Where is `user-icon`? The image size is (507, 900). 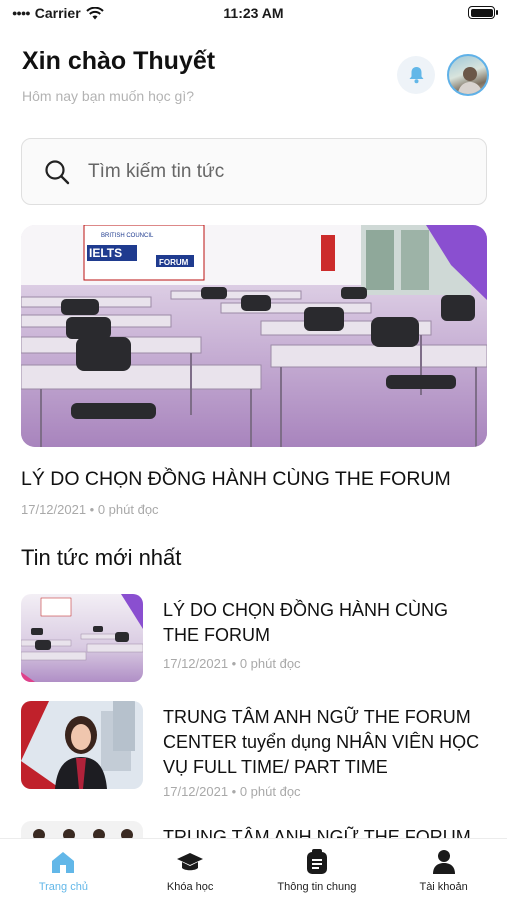 user-icon is located at coordinates (443, 862).